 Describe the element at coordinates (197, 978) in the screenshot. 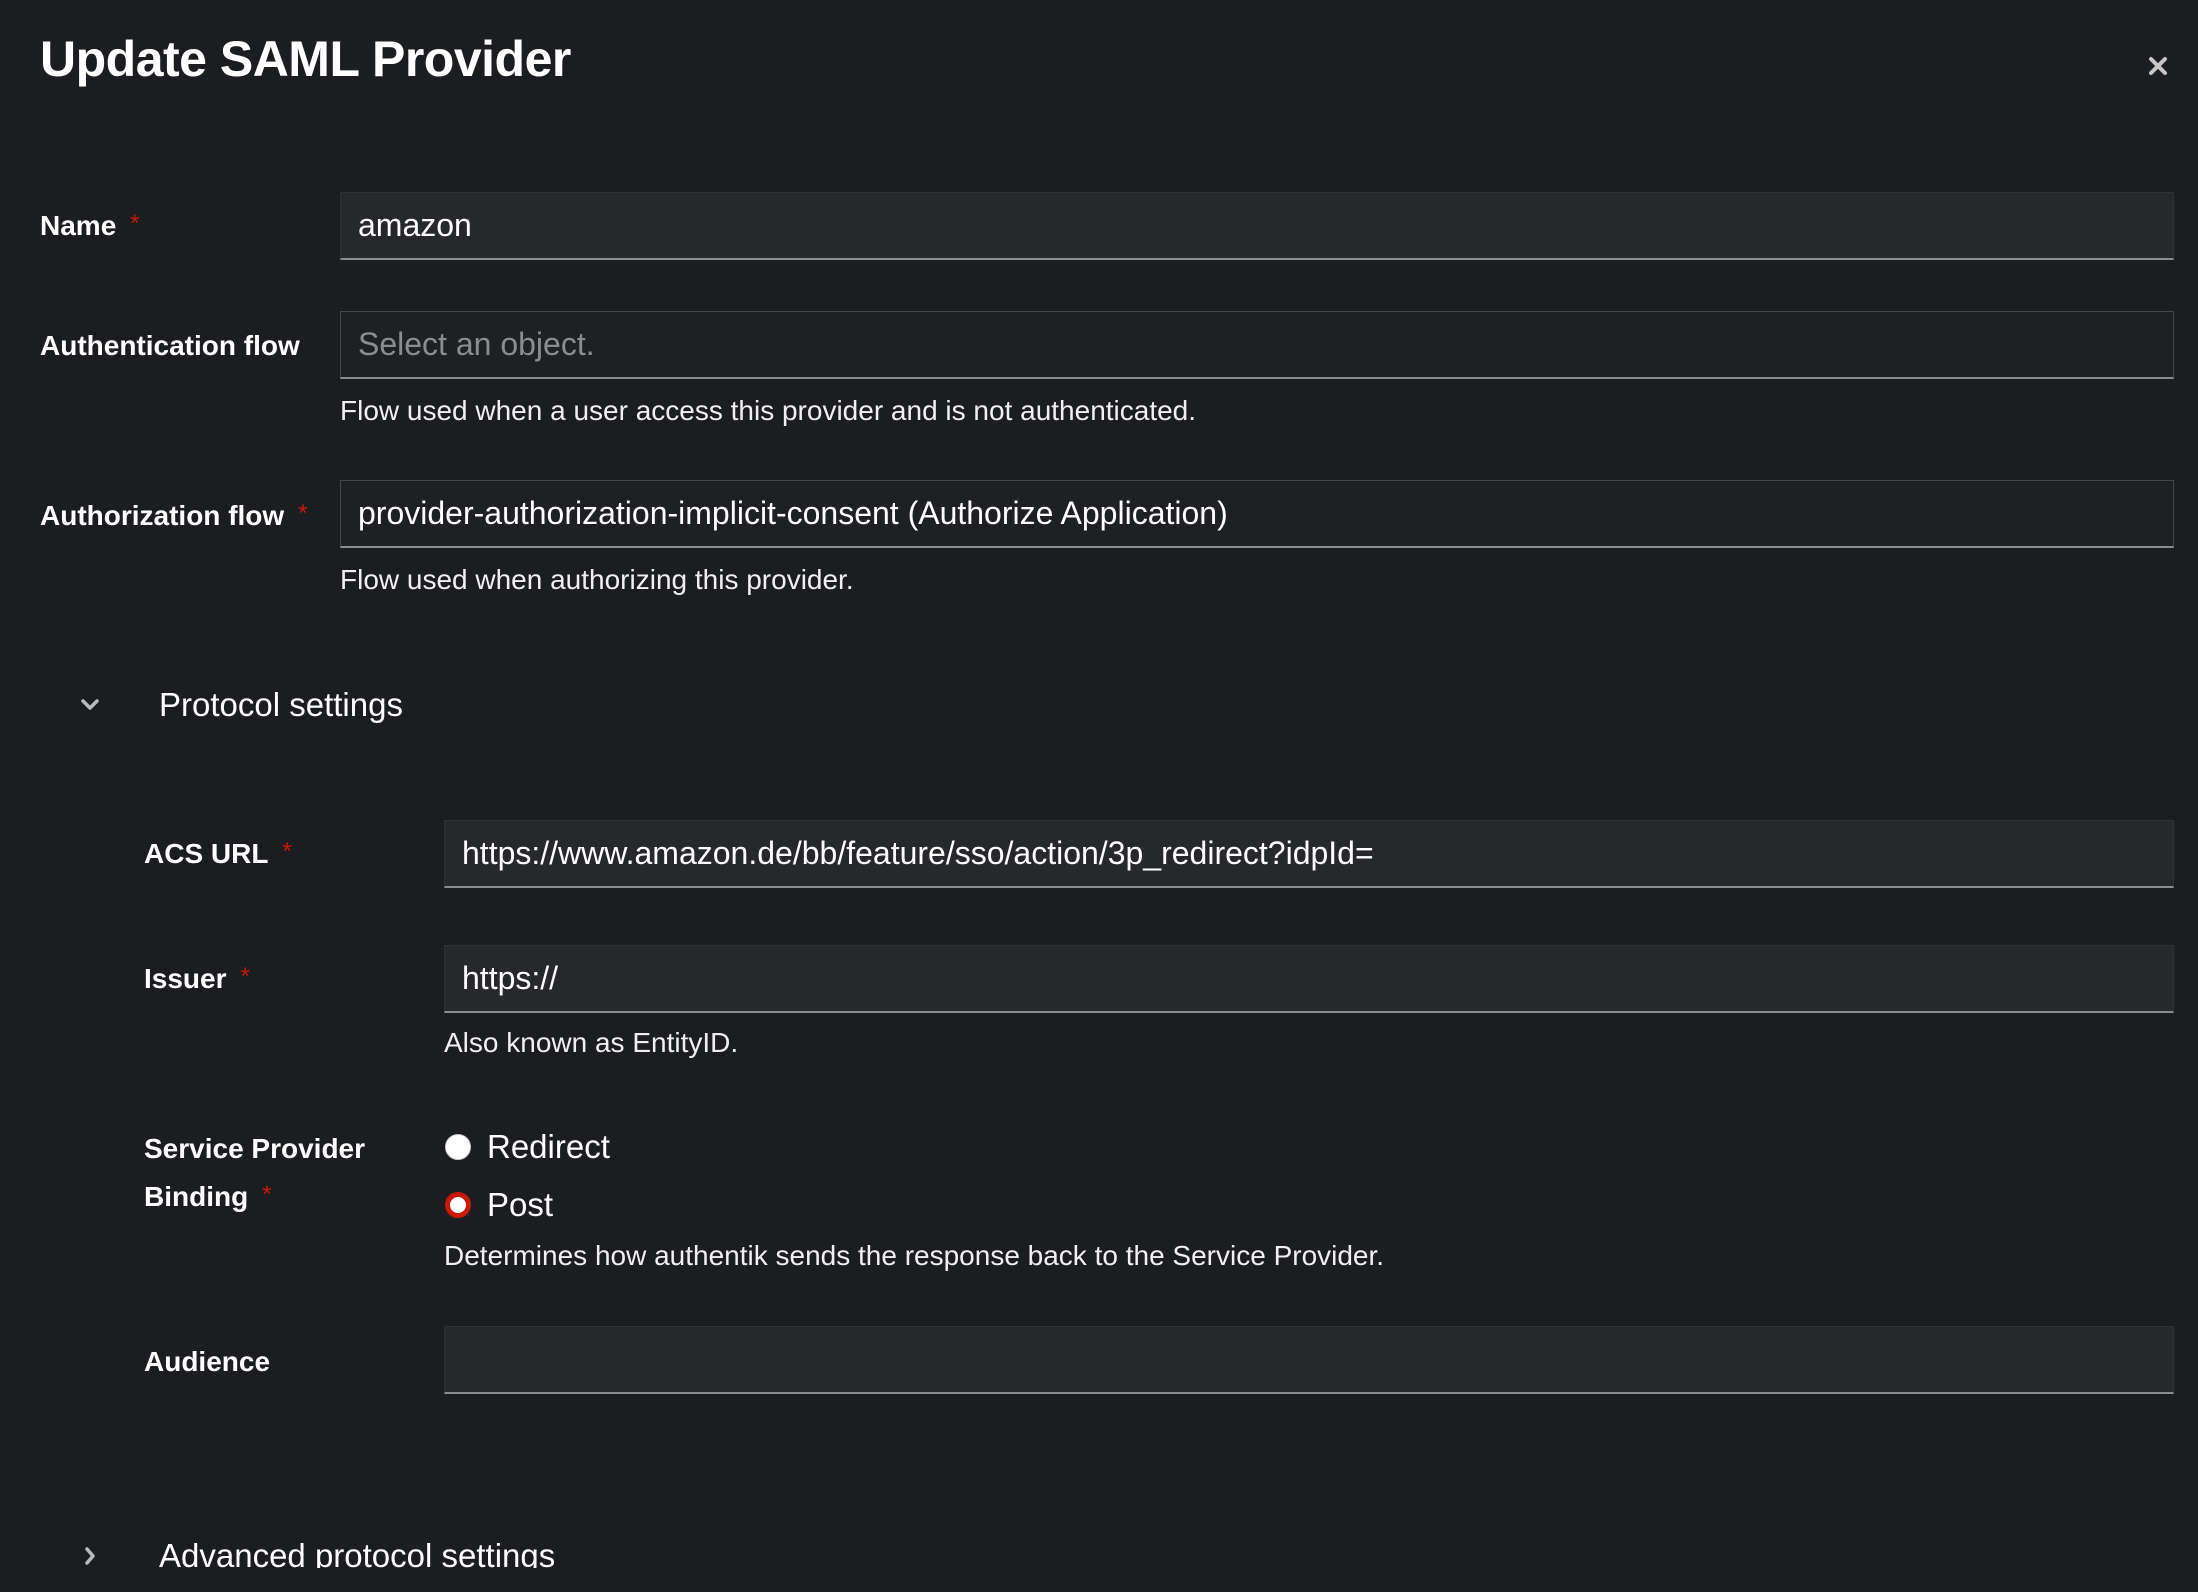

I see `issuer-label: Issuer *` at that location.